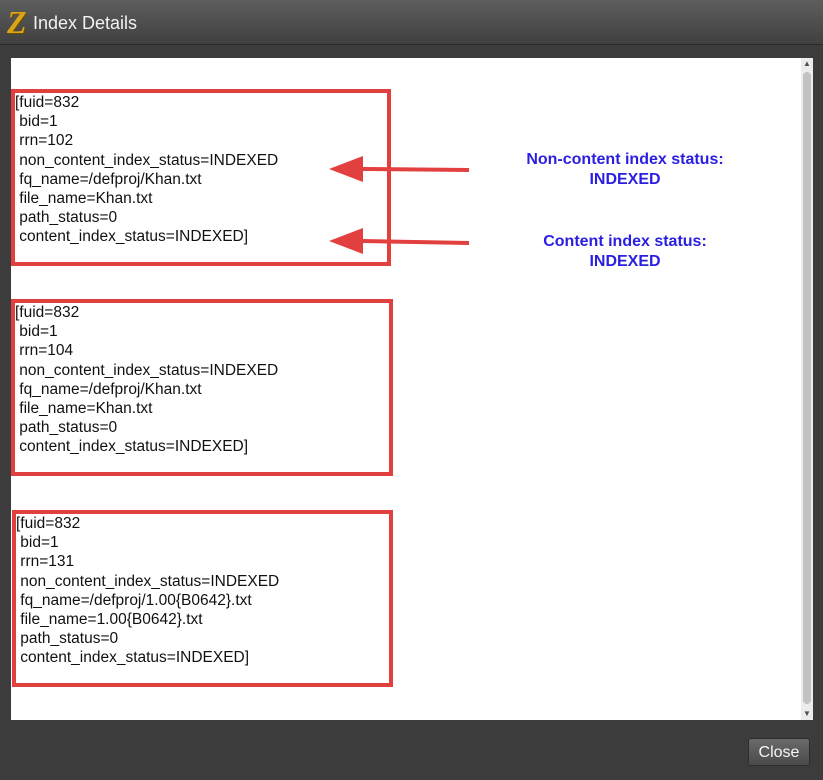 The width and height of the screenshot is (823, 780). I want to click on scroll-up-icon: ▲, so click(807, 64).